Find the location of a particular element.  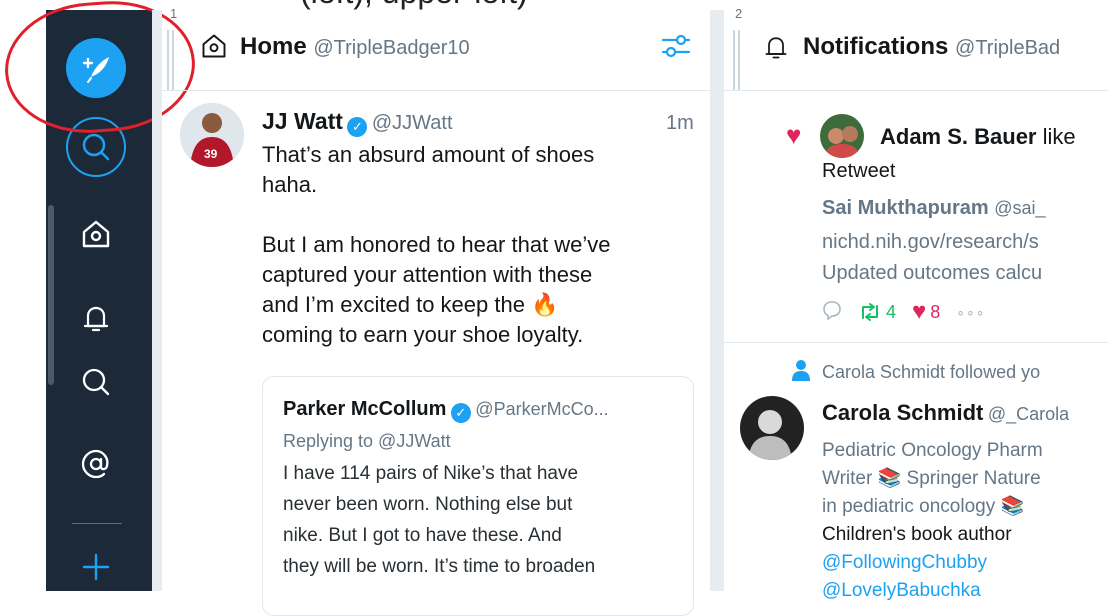

tweet-header: JJ Watt ✓ @JJWatt is located at coordinates (357, 122).